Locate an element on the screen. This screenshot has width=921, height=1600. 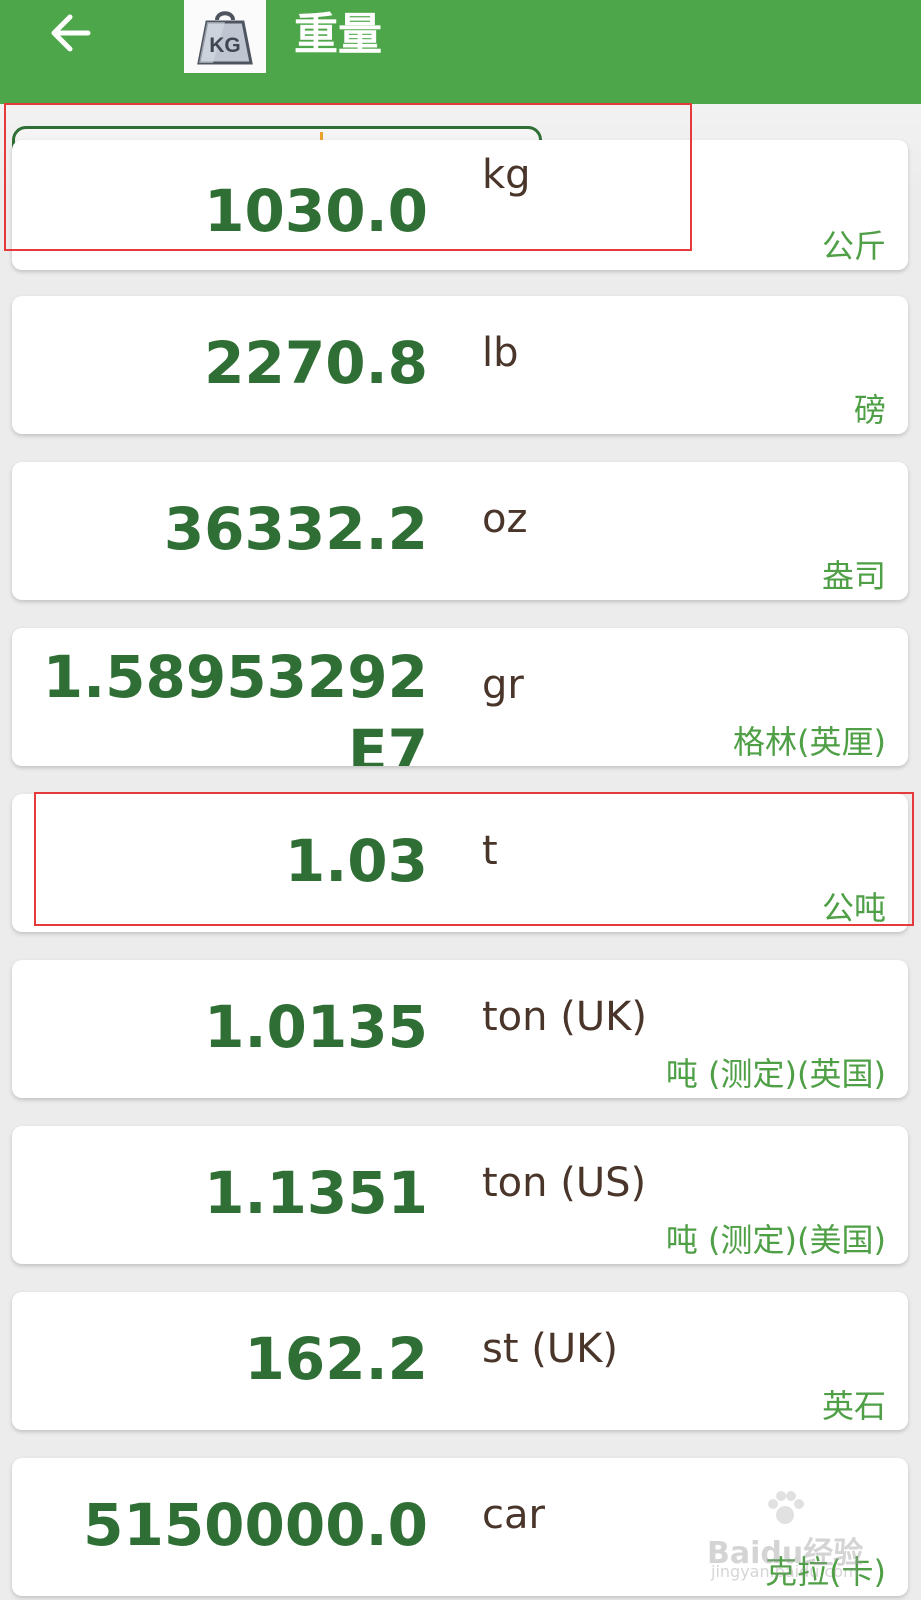
result-value: 1.0135 is located at coordinates (316, 1027).